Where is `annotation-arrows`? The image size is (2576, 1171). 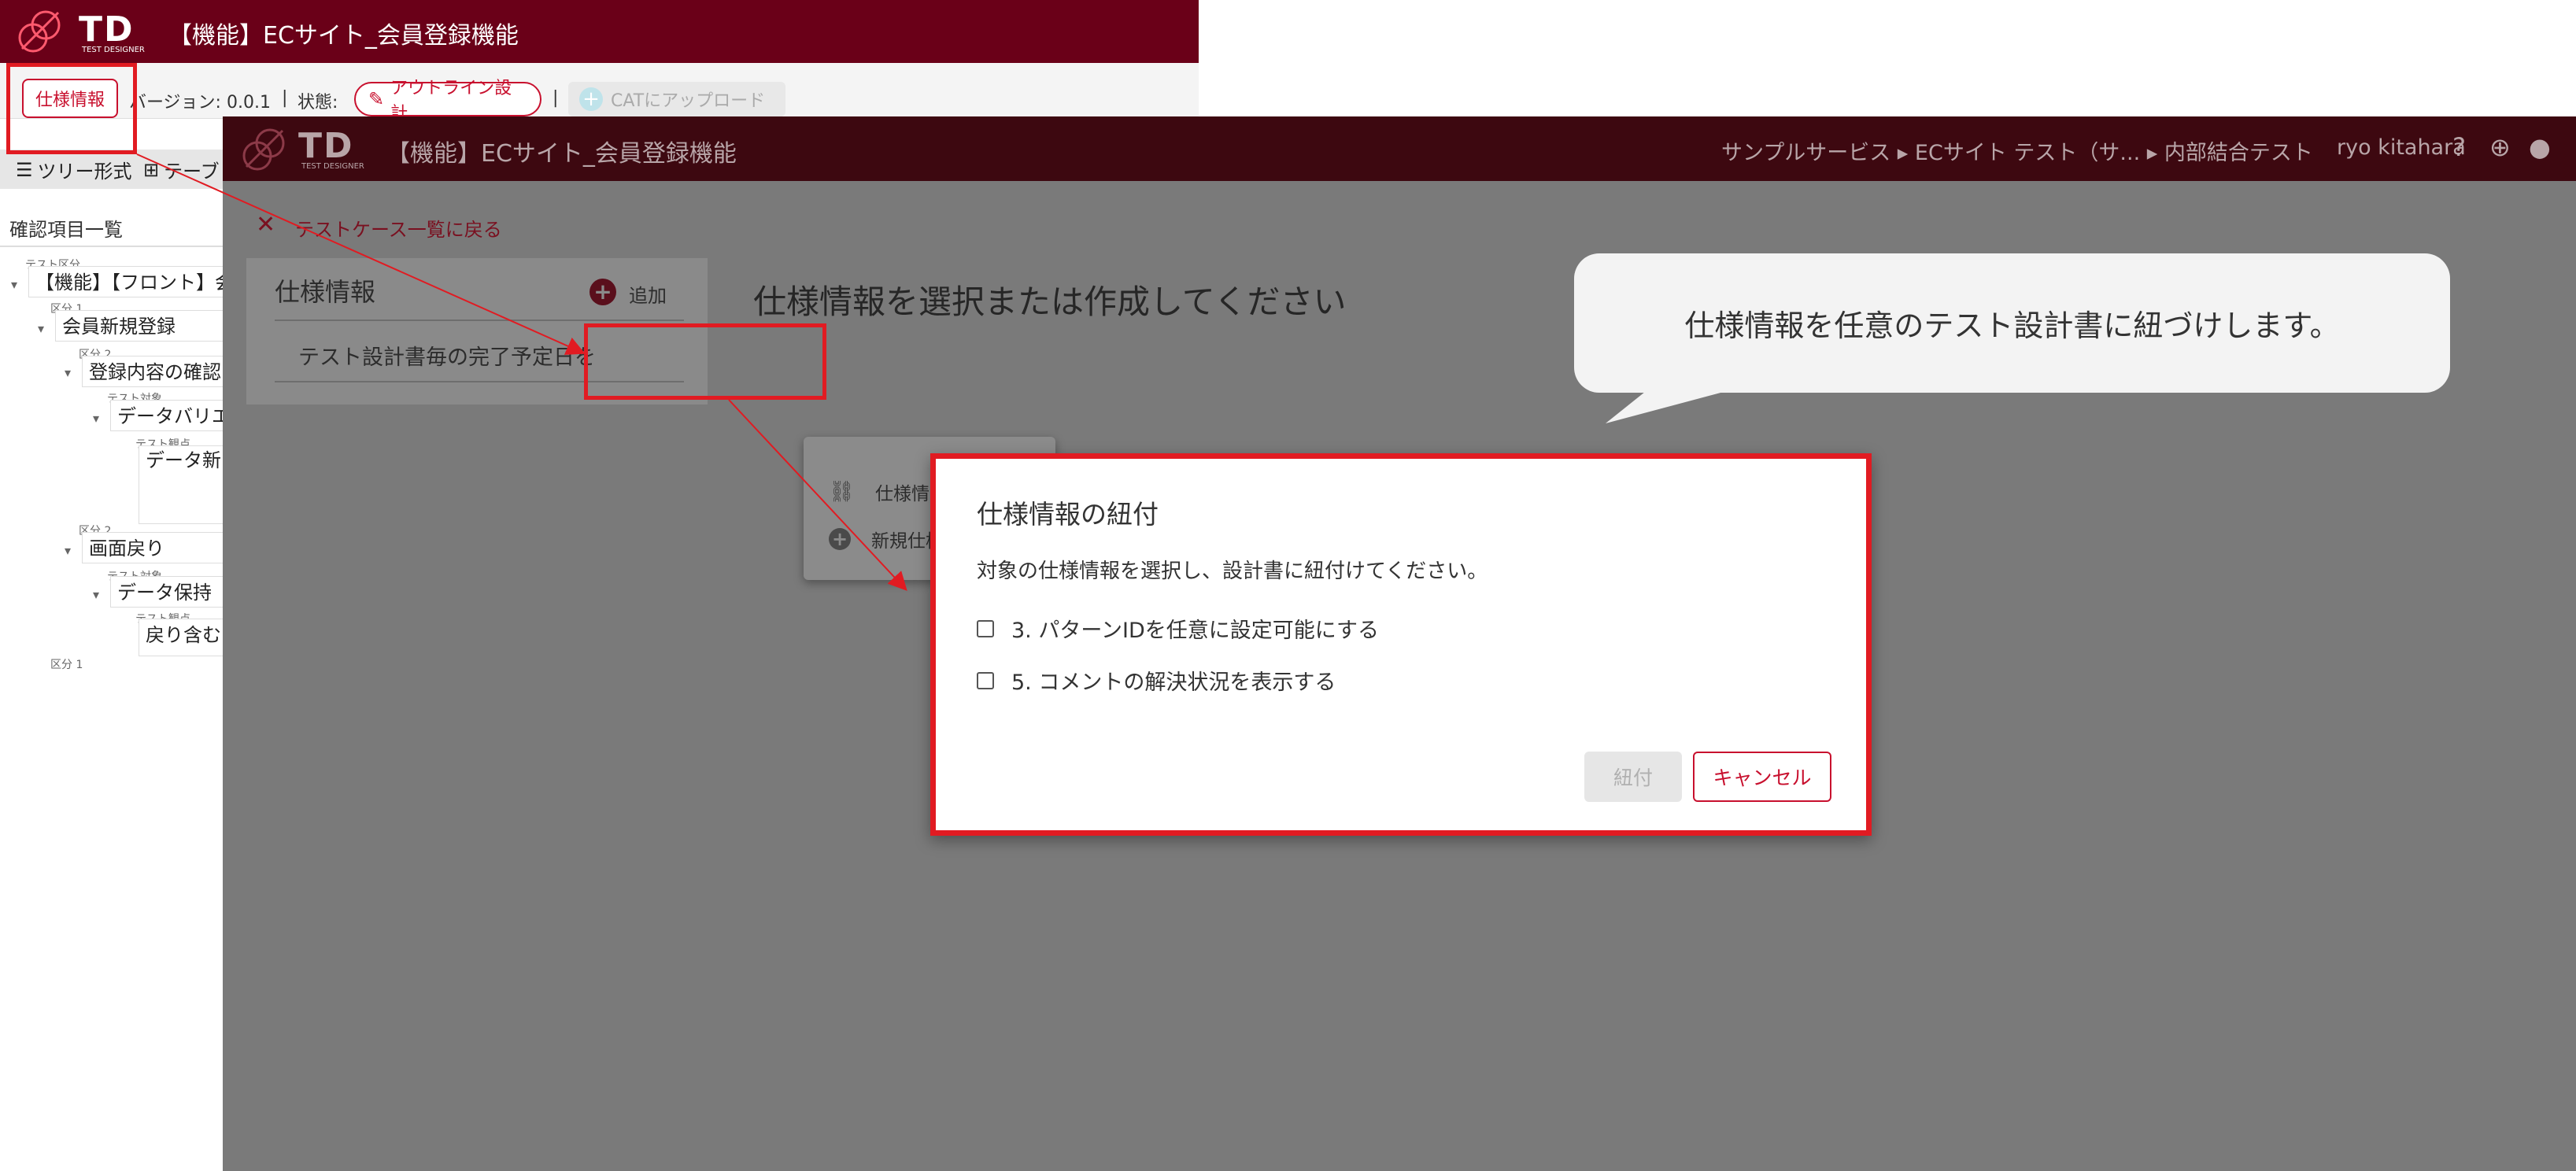 annotation-arrows is located at coordinates (521, 372).